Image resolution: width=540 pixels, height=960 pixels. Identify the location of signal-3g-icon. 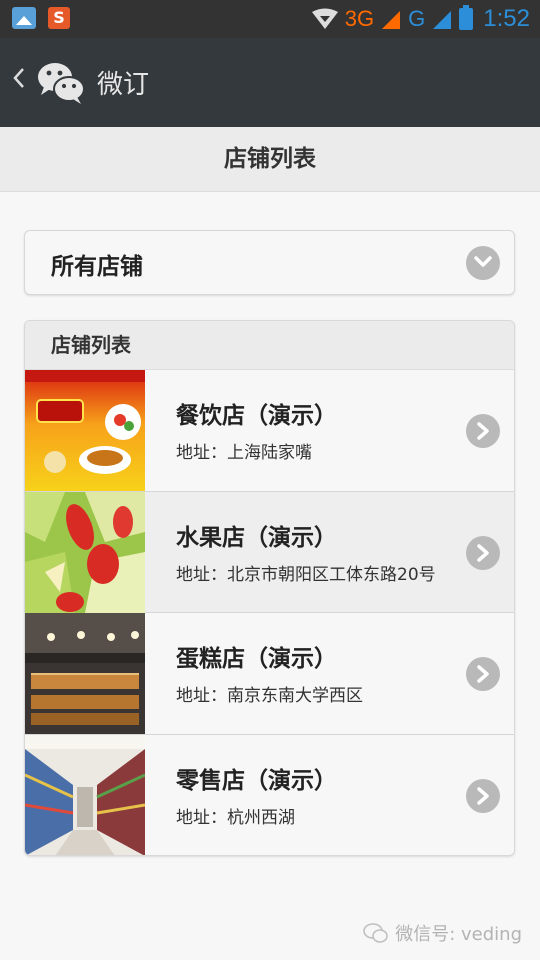
(391, 20).